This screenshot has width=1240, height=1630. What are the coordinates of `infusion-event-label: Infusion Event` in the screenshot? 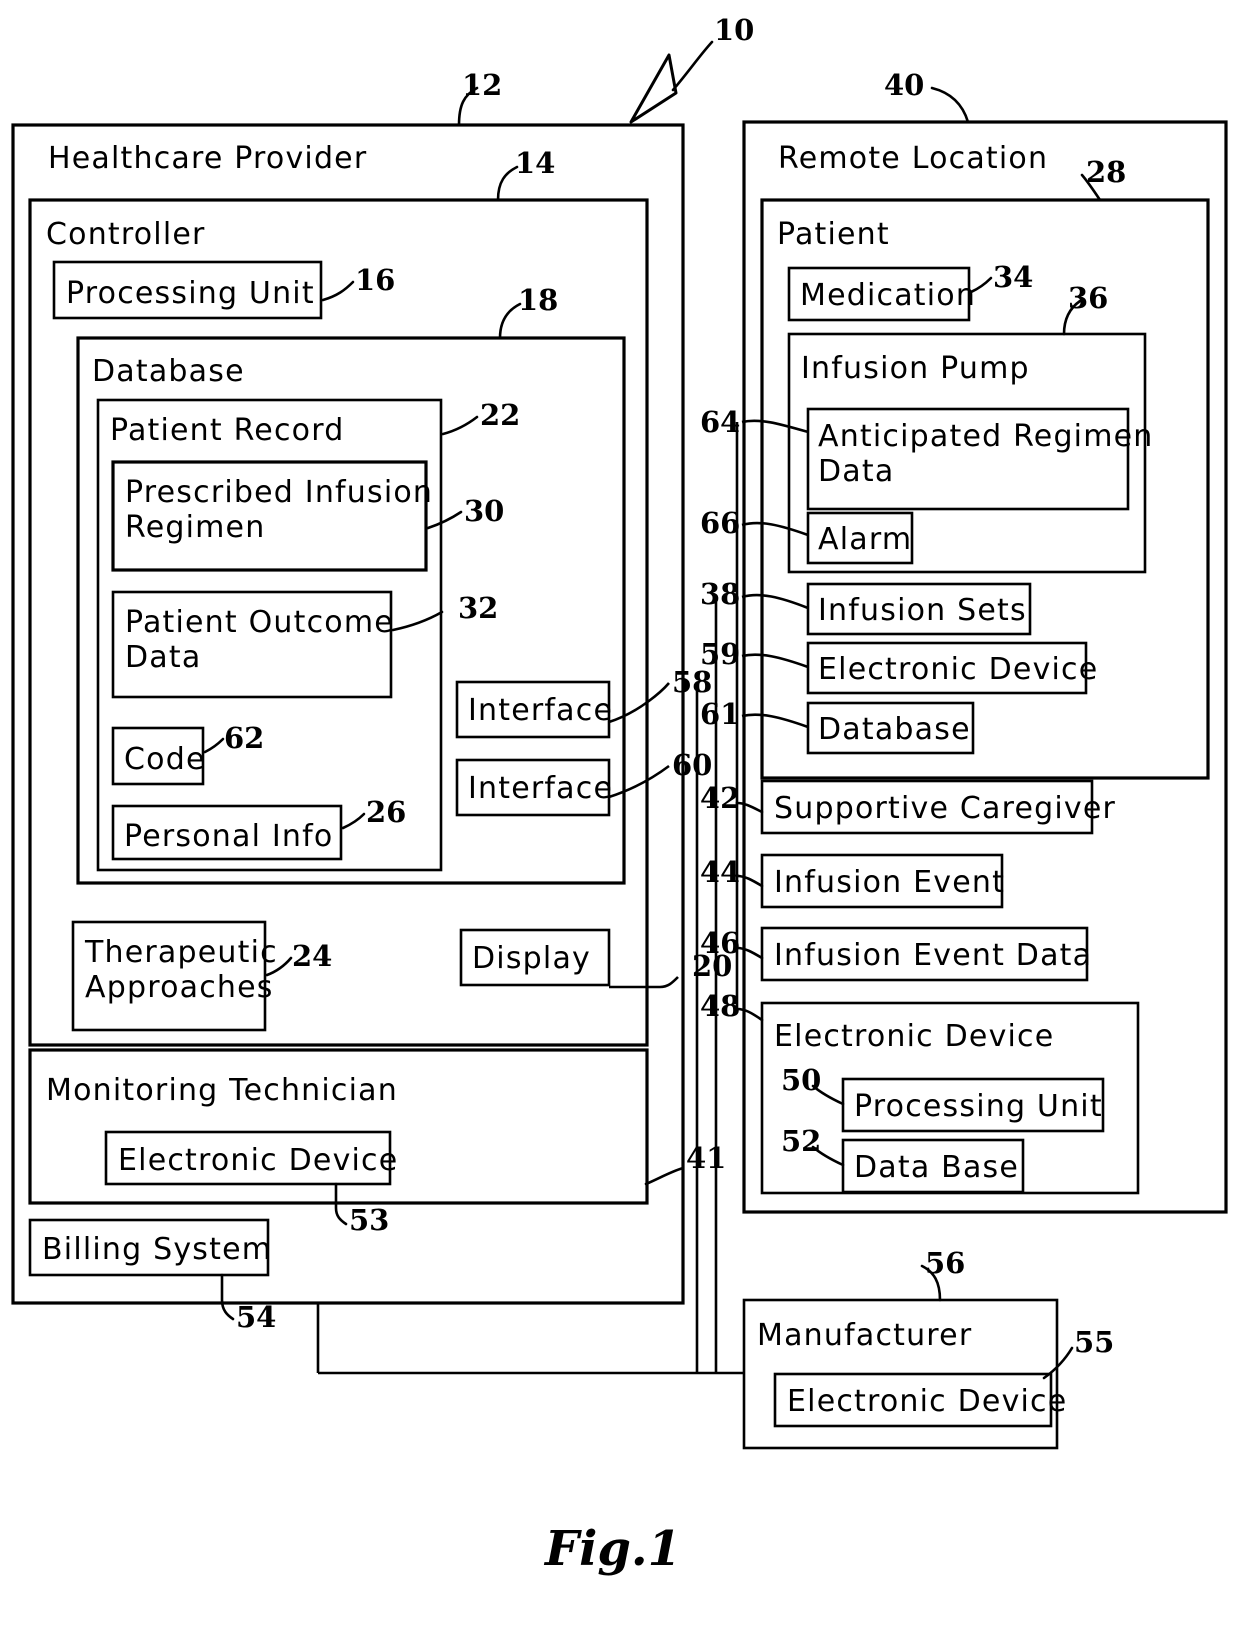 It's located at (889, 882).